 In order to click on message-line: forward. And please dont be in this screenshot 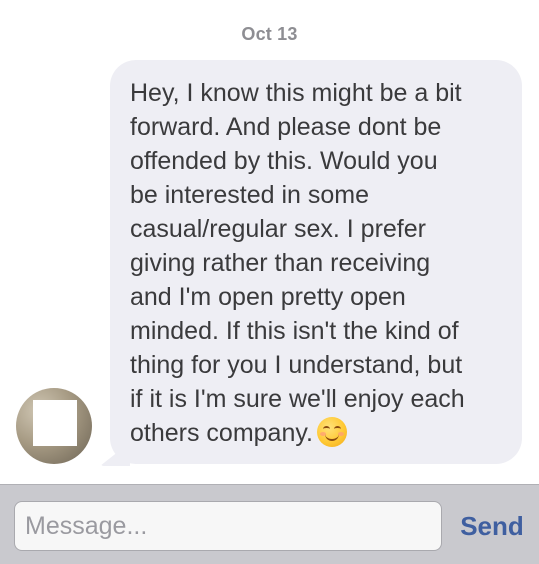, I will do `click(286, 127)`.